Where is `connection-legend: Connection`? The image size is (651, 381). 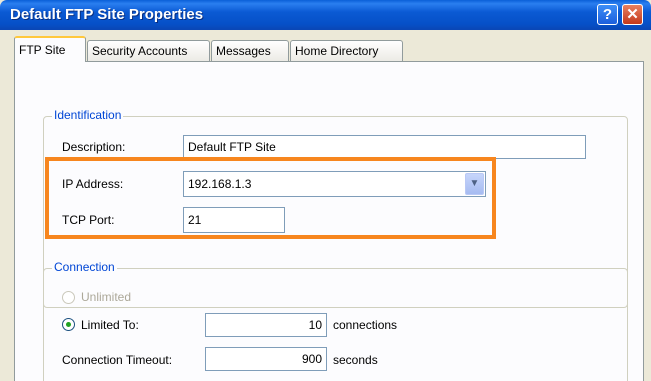 connection-legend: Connection is located at coordinates (84, 267).